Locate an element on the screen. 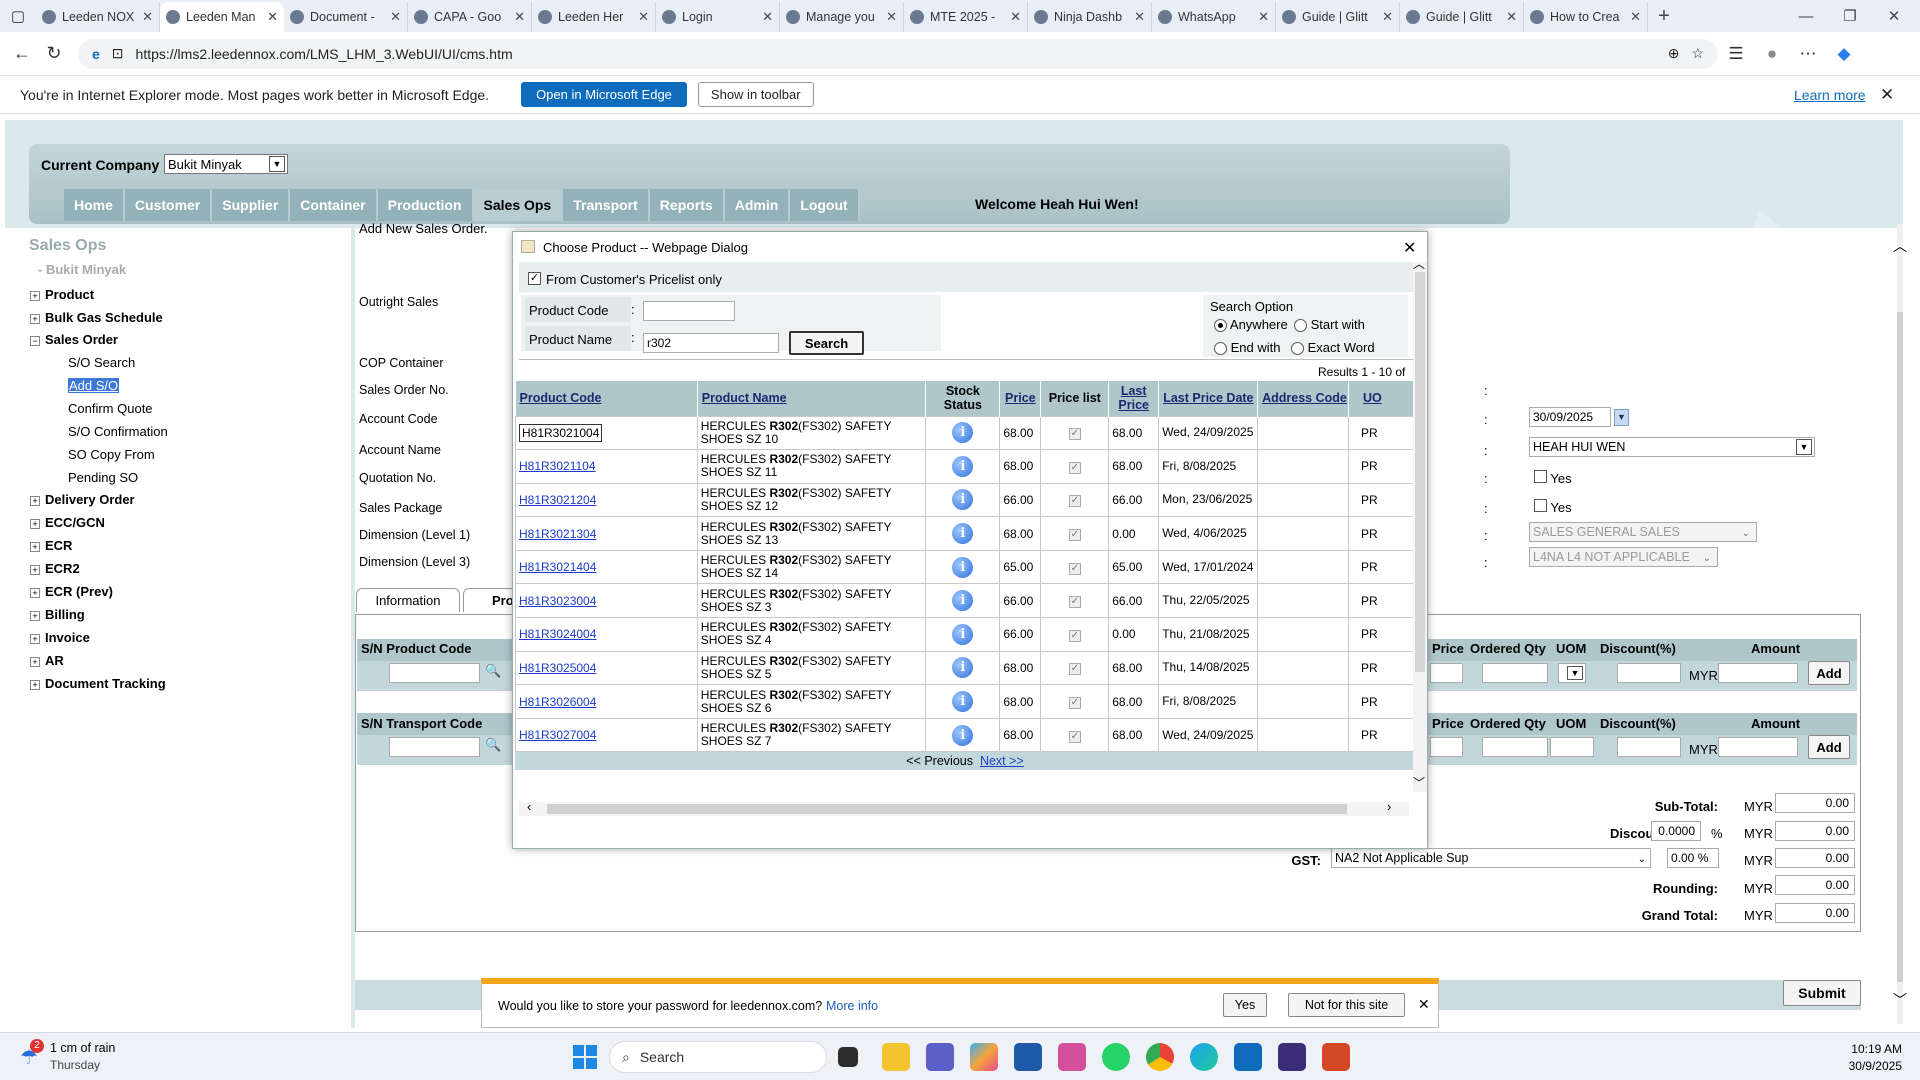 The height and width of the screenshot is (1080, 1920). nav-reports: Reports is located at coordinates (687, 205).